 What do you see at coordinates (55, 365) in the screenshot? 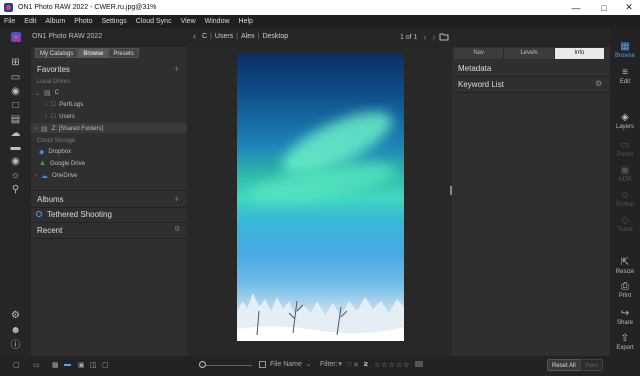
I see `grid-view-icon: ▦` at bounding box center [55, 365].